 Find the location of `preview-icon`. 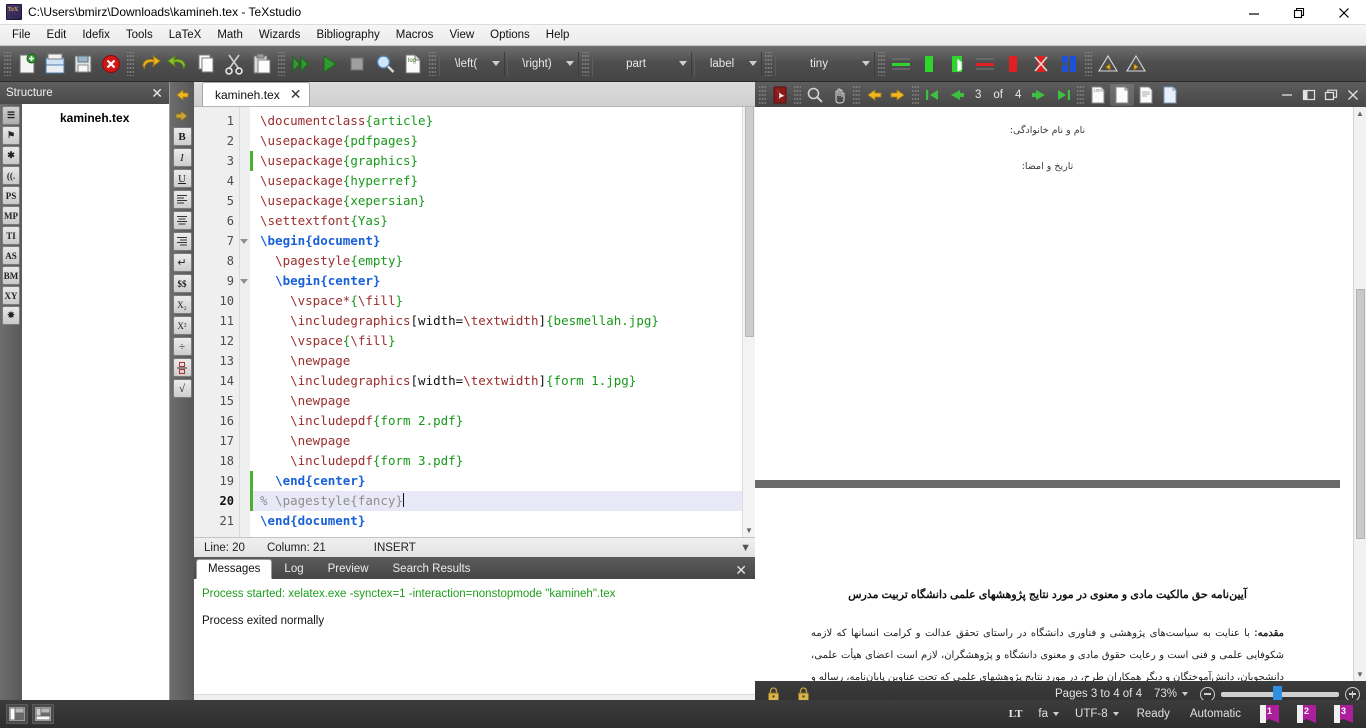

preview-icon is located at coordinates (385, 64).